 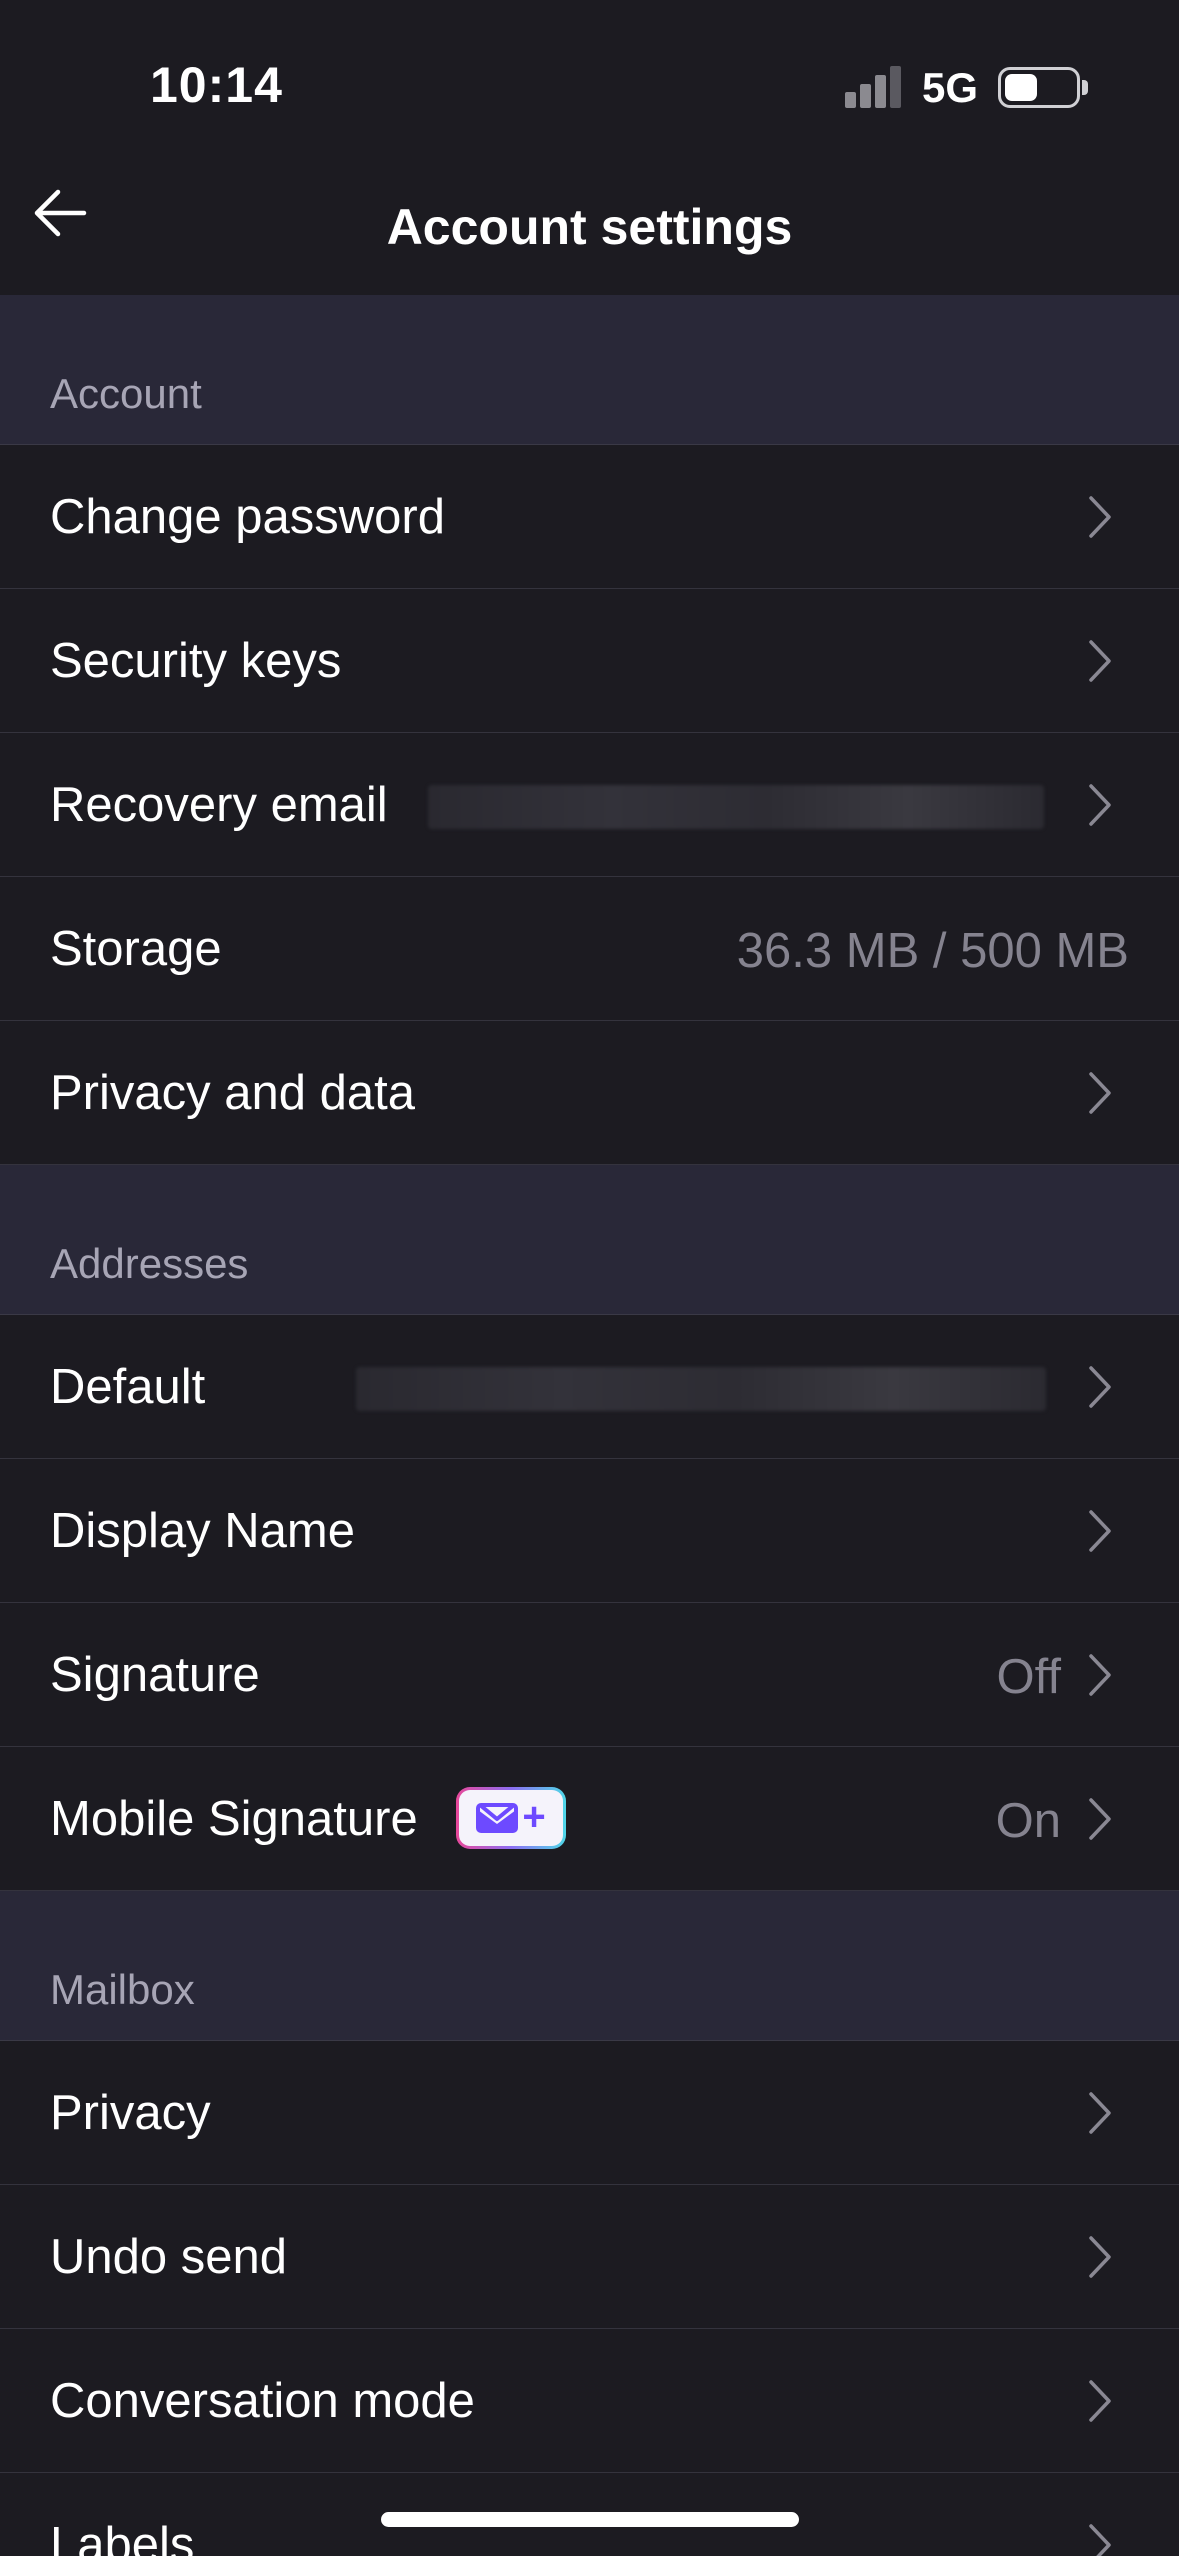 What do you see at coordinates (589, 2401) in the screenshot?
I see `row-conversation-mode: Conversation mode` at bounding box center [589, 2401].